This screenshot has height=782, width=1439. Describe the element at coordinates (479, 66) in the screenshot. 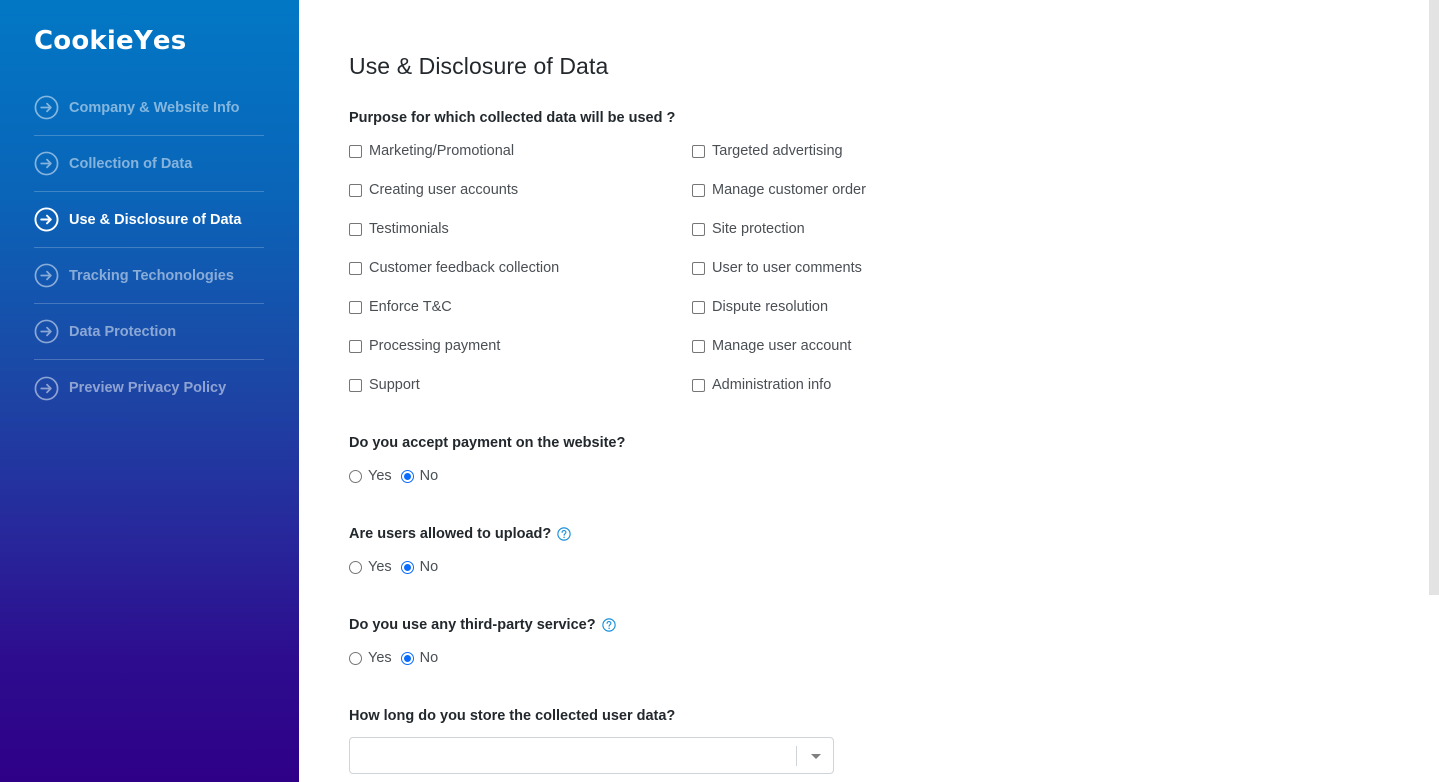

I see `page-title: Use & Disclosure of Data` at that location.